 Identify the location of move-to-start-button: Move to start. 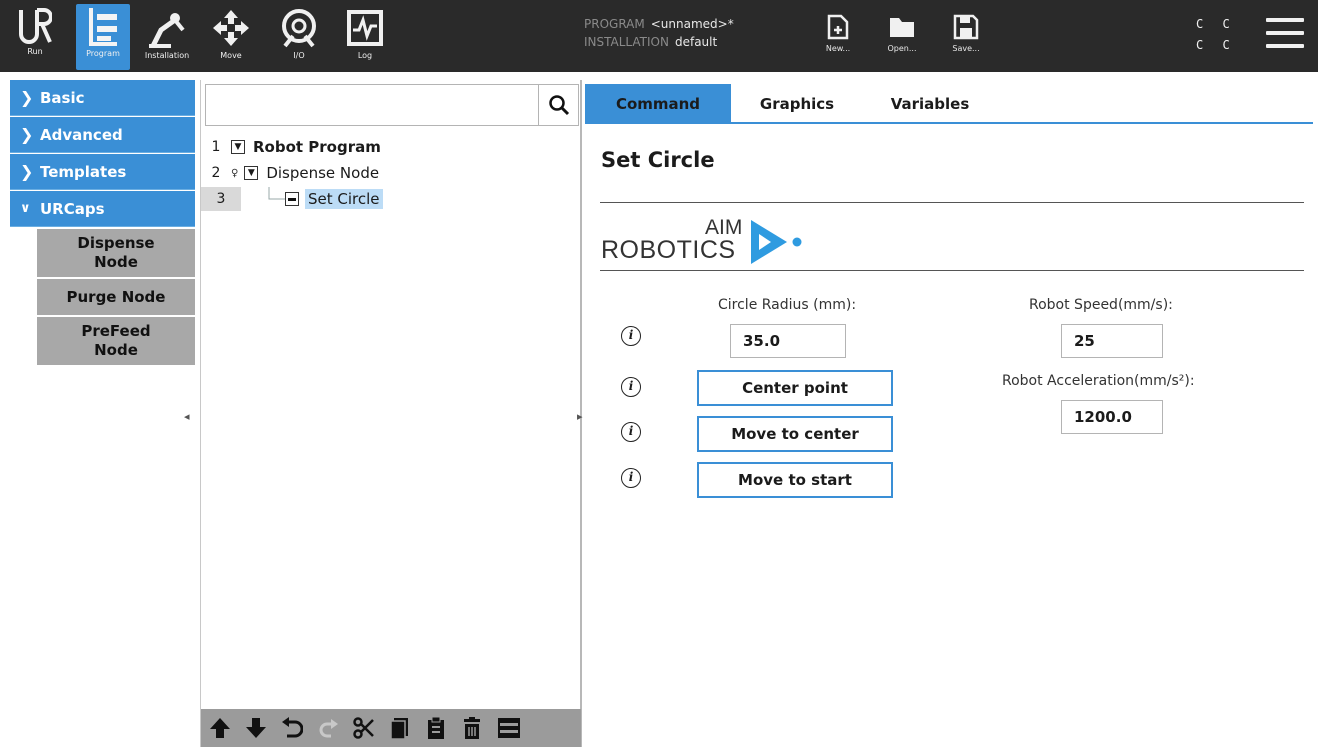
(795, 480).